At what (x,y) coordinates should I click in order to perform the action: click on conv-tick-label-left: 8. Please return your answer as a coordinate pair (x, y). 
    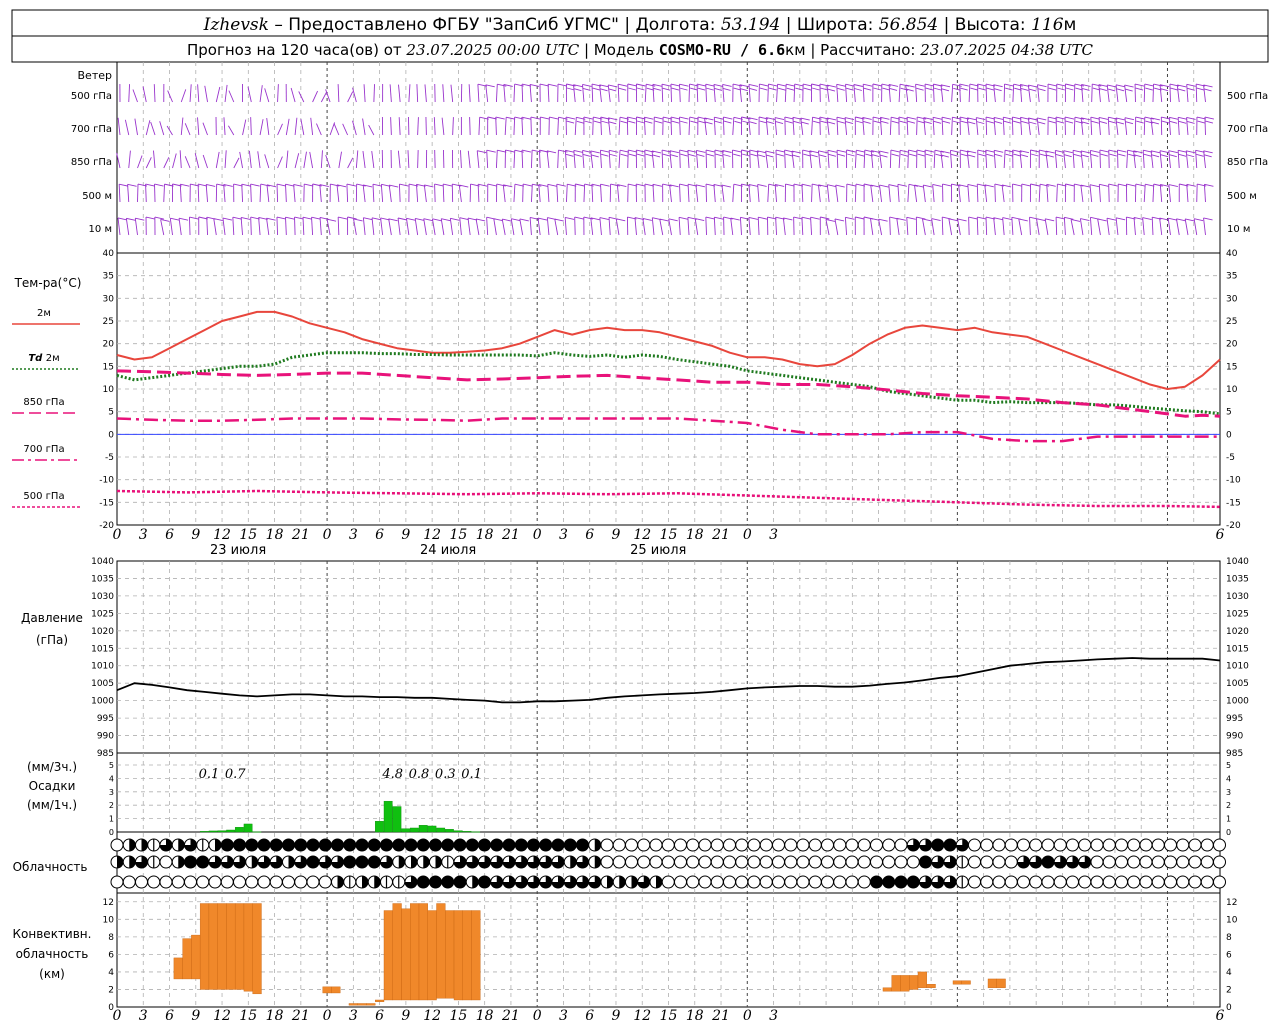
    Looking at the image, I should click on (111, 938).